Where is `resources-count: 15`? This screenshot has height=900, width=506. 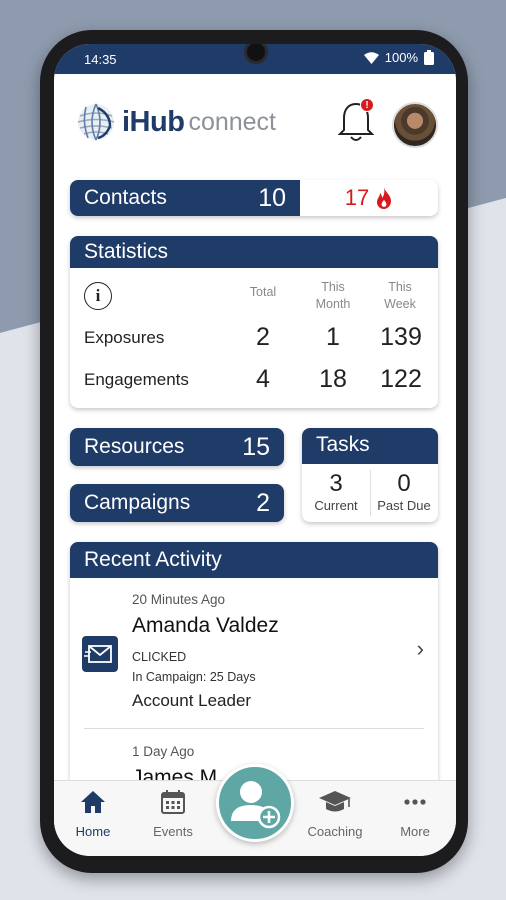 resources-count: 15 is located at coordinates (256, 446).